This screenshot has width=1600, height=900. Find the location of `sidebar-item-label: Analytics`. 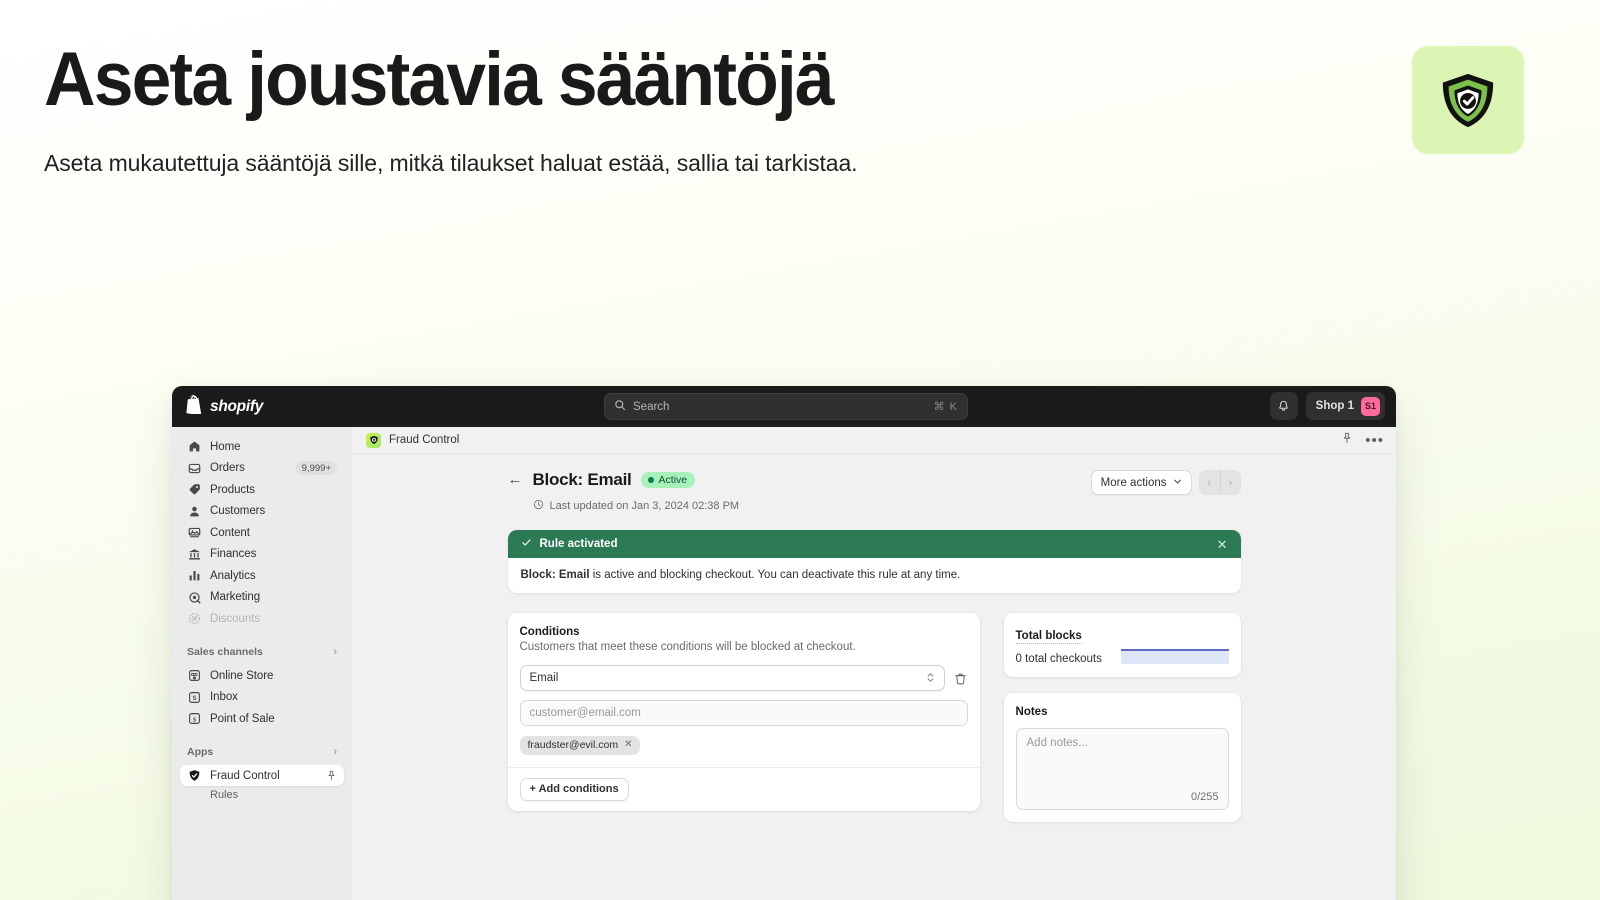

sidebar-item-label: Analytics is located at coordinates (233, 575).